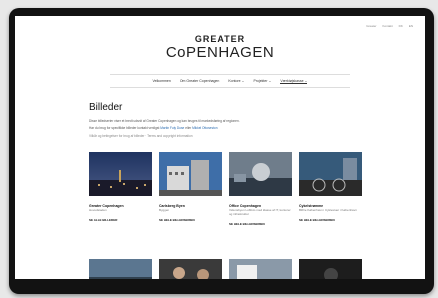 The image size is (438, 298). I want to click on city-night-photo, so click(120, 174).